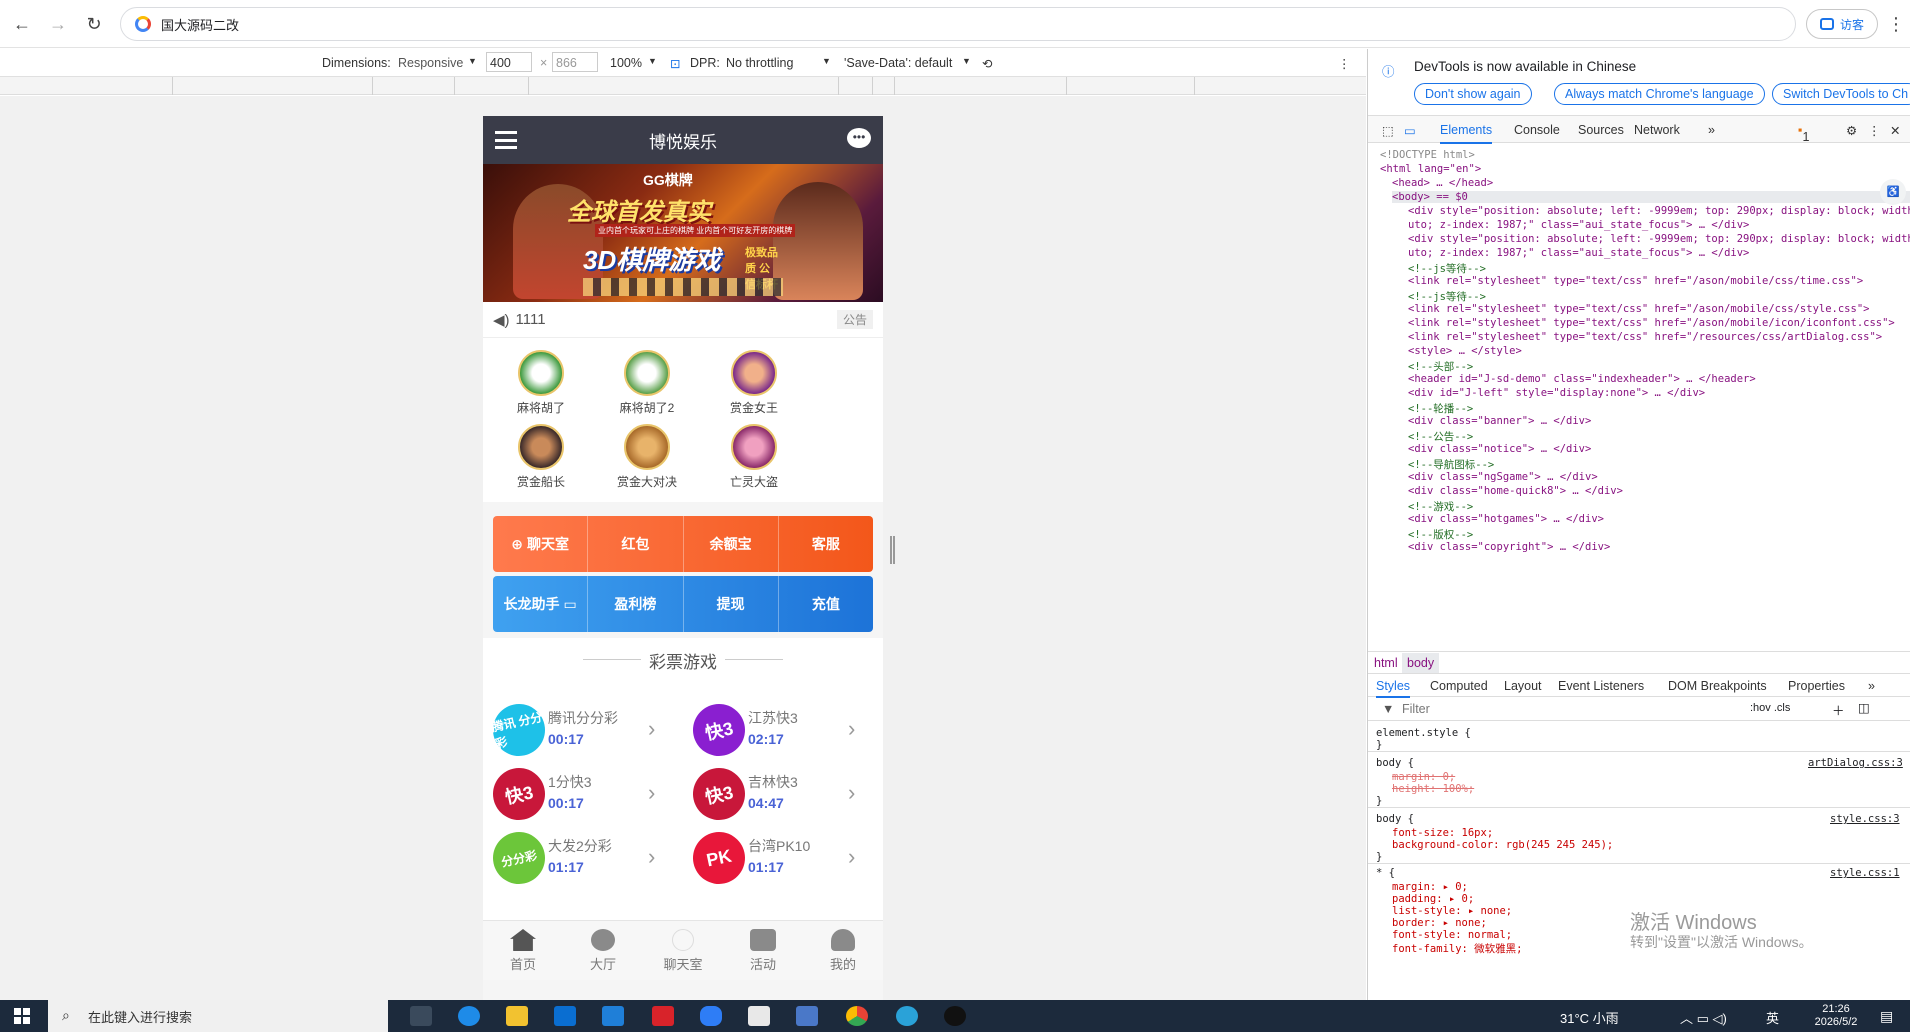 Image resolution: width=1910 pixels, height=1032 pixels. Describe the element at coordinates (807, 1016) in the screenshot. I see `remote-icon` at that location.